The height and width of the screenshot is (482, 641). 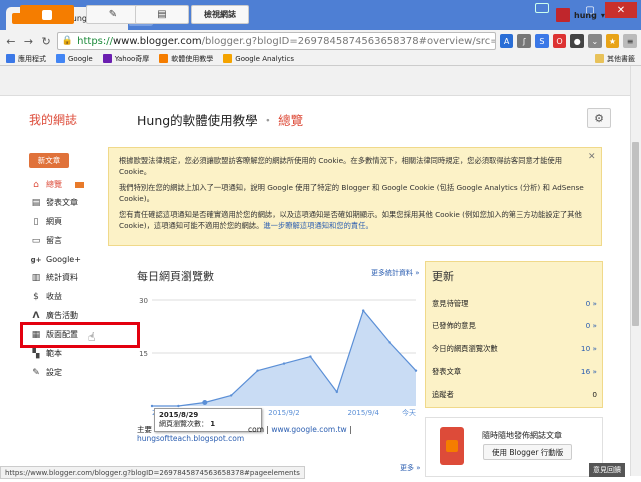 What do you see at coordinates (283, 412) in the screenshot?
I see `chart-x-tick-label: 2015/9/2` at bounding box center [283, 412].